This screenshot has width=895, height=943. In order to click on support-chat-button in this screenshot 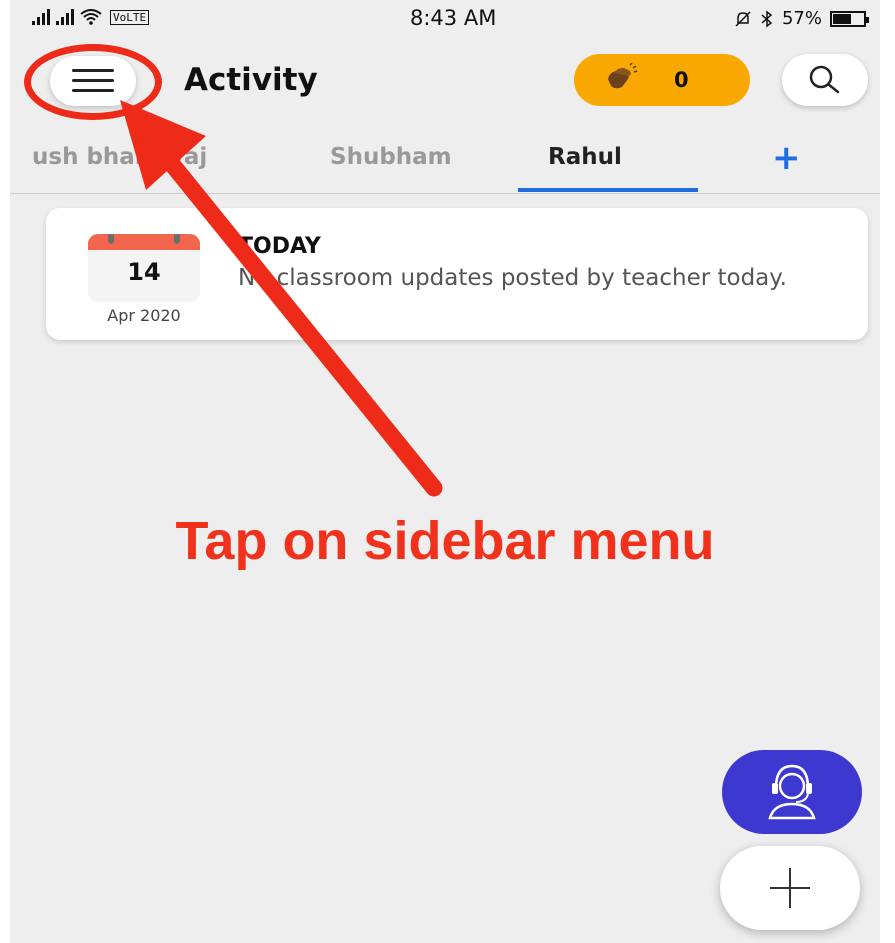, I will do `click(792, 792)`.